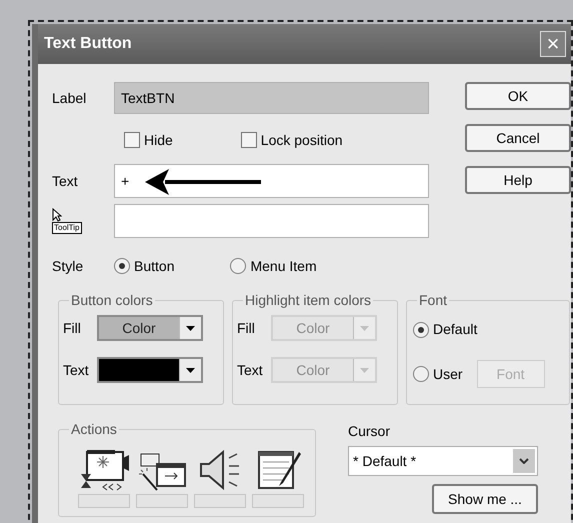  Describe the element at coordinates (150, 328) in the screenshot. I see `color-dropdown: Color` at that location.